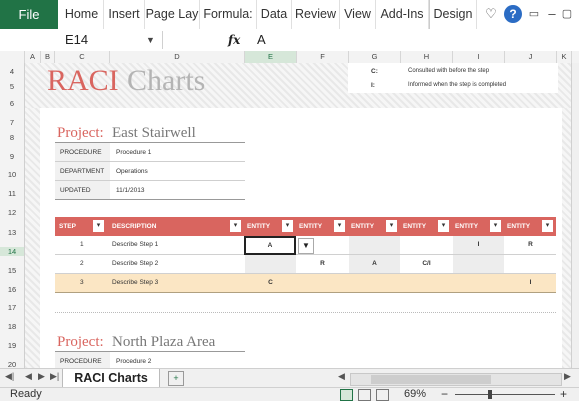 This screenshot has height=401, width=579. Describe the element at coordinates (567, 376) in the screenshot. I see `scroll-right-icon: ▶` at that location.